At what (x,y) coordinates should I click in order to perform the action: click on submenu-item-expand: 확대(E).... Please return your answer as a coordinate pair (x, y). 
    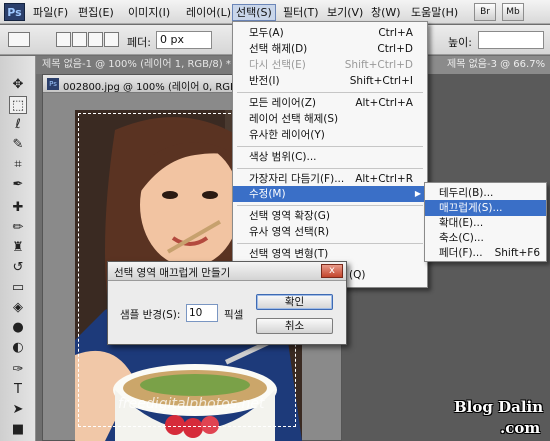
    Looking at the image, I should click on (485, 223).